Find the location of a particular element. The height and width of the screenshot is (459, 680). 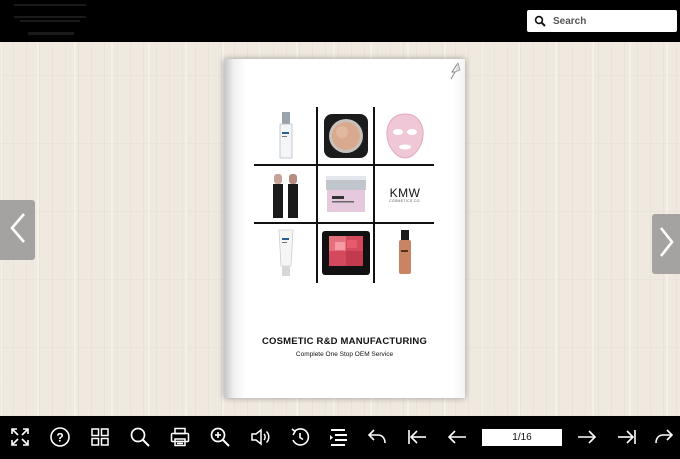

cover-subtitle: Complete One Stop OEM Service is located at coordinates (344, 354).